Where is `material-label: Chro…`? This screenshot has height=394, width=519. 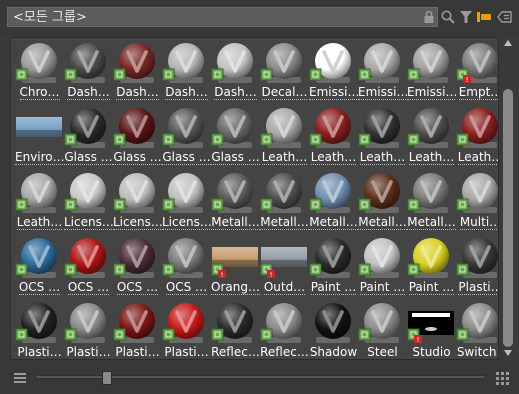
material-label: Chro… is located at coordinates (39, 92).